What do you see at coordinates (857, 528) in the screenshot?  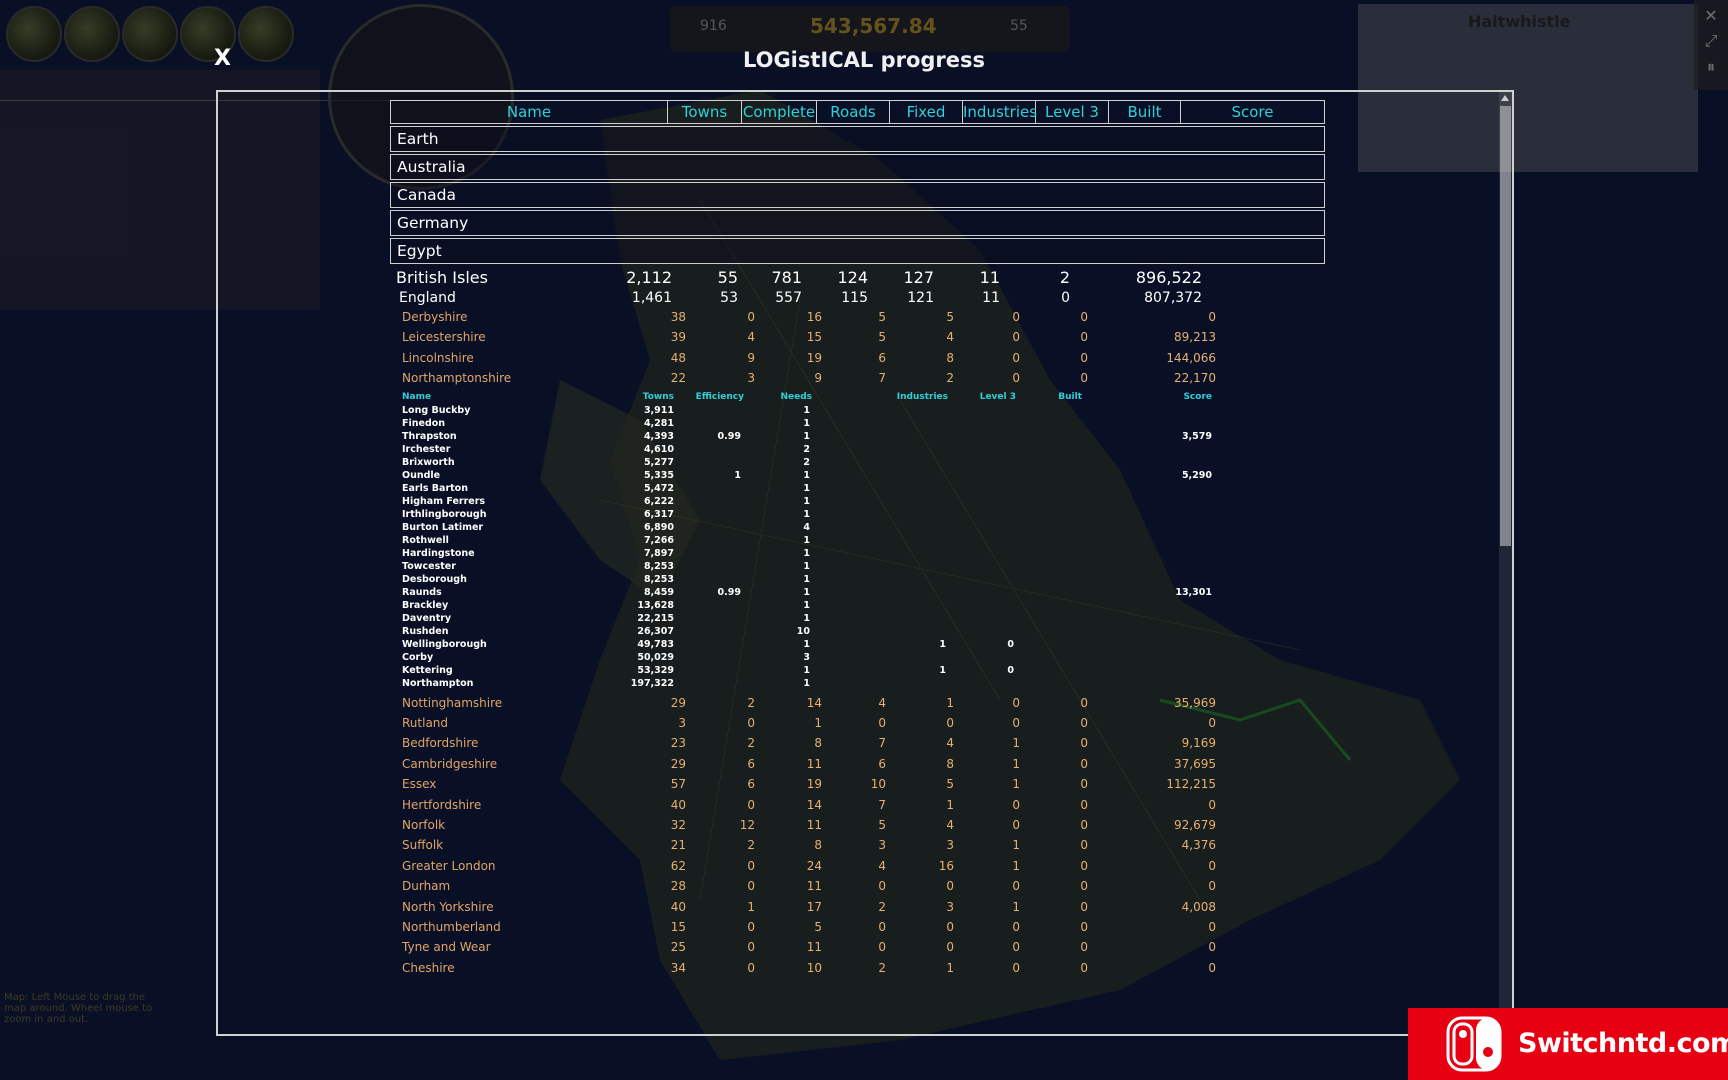 I see `town-row: Burton Latimer 6,890 4` at bounding box center [857, 528].